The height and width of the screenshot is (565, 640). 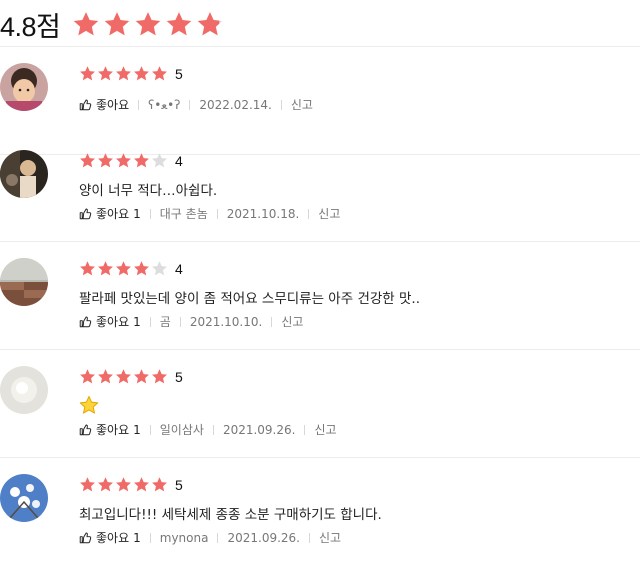 I want to click on review-author: 일이삼사, so click(x=182, y=429).